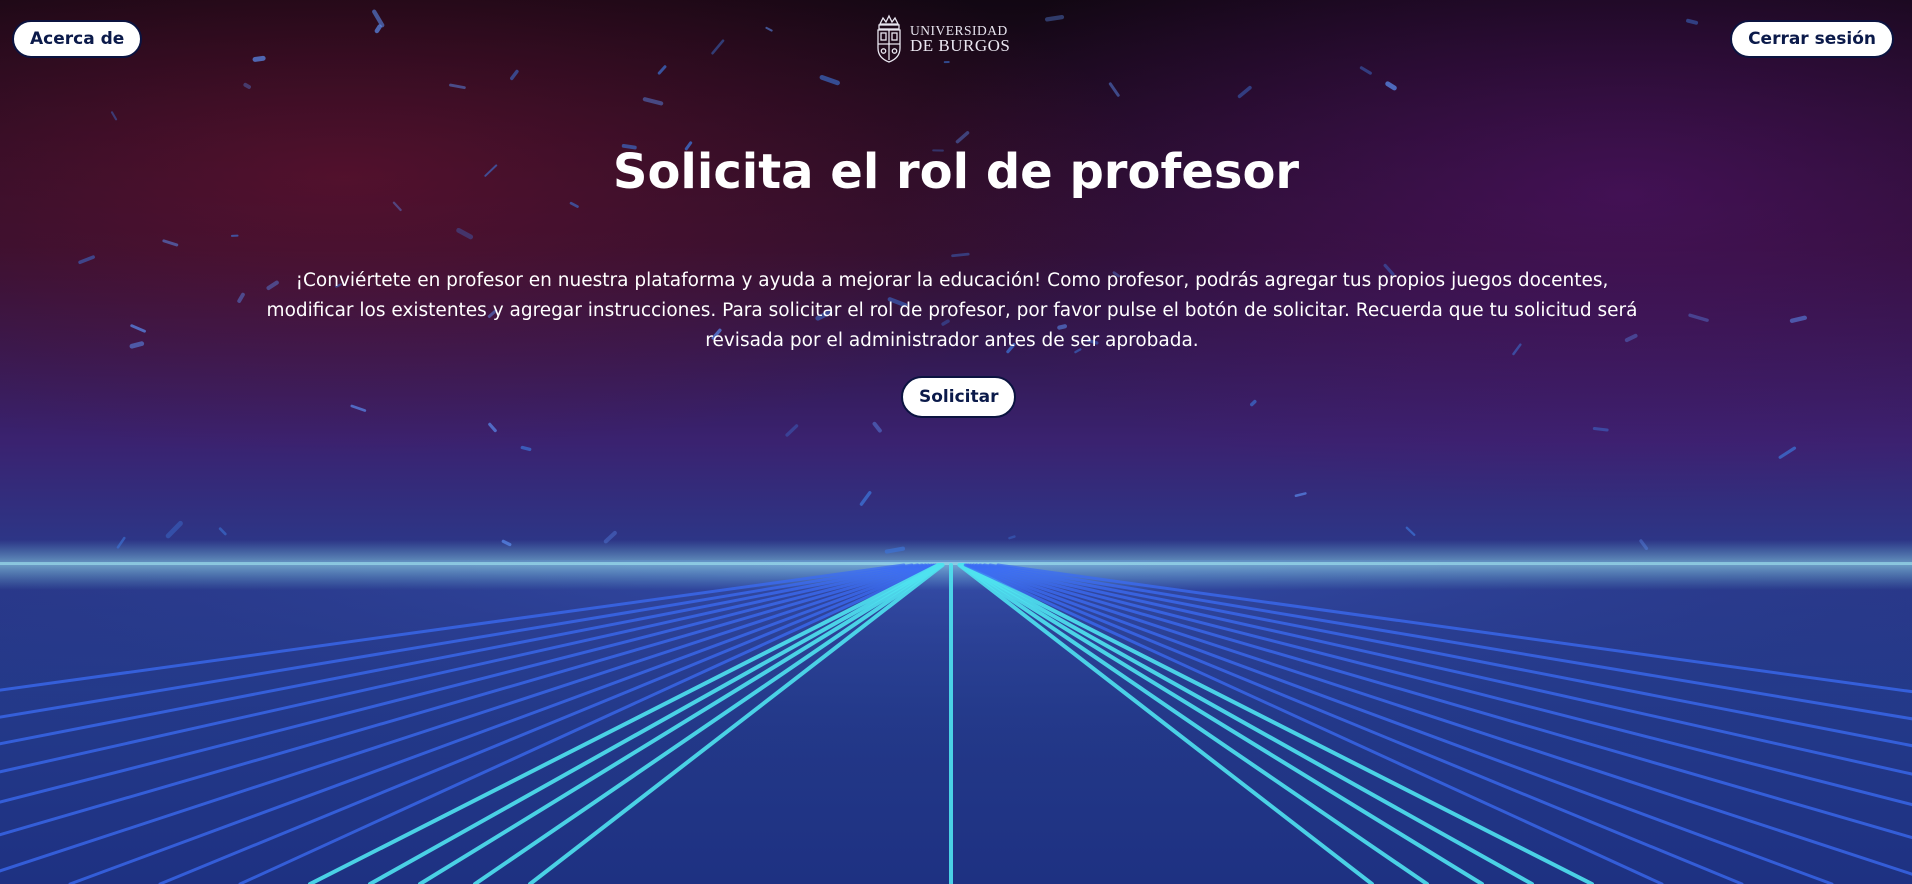 The width and height of the screenshot is (1912, 884). Describe the element at coordinates (959, 30) in the screenshot. I see `logo-line-1: UNIVERSIDAD` at that location.